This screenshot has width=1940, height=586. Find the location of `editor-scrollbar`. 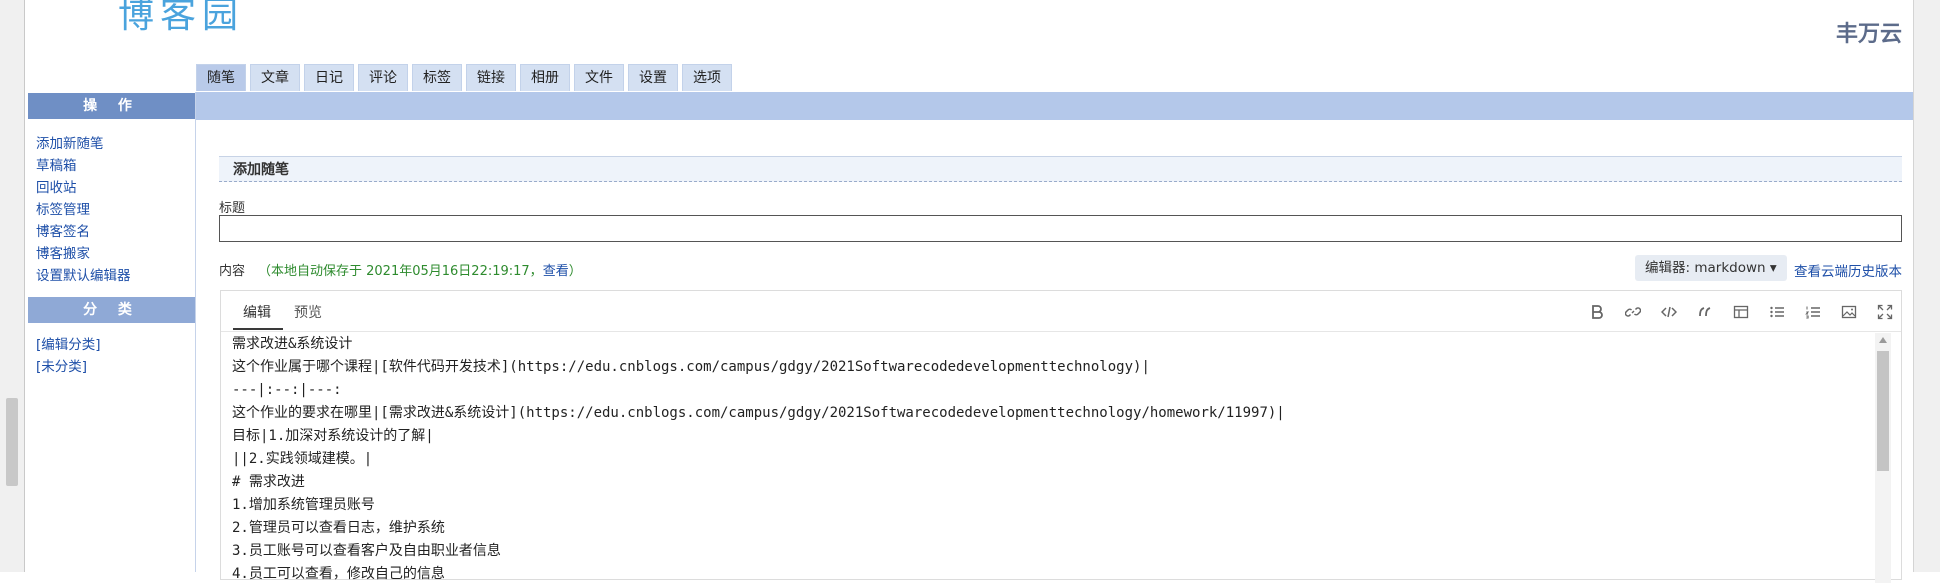

editor-scrollbar is located at coordinates (1883, 458).